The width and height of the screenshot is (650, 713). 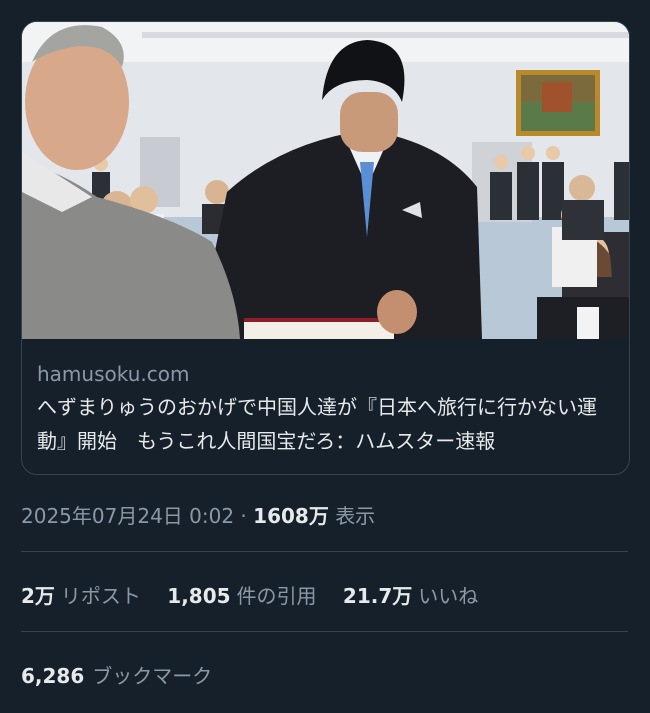 I want to click on likes-count: 21.7万, so click(x=377, y=596).